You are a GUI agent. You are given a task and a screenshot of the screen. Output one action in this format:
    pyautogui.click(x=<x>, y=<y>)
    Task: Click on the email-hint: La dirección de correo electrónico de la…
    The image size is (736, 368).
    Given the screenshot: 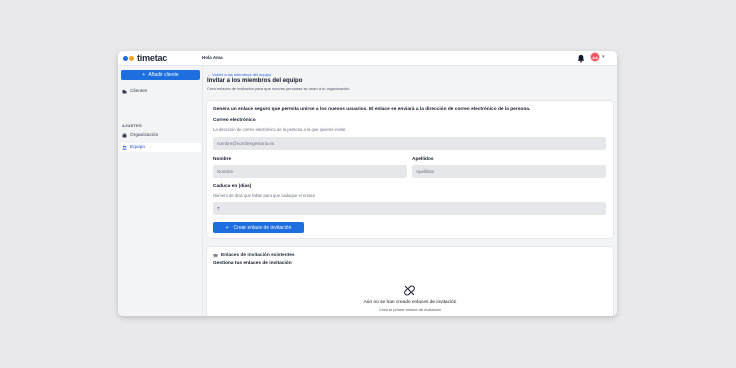 What is the action you would take?
    pyautogui.click(x=279, y=129)
    